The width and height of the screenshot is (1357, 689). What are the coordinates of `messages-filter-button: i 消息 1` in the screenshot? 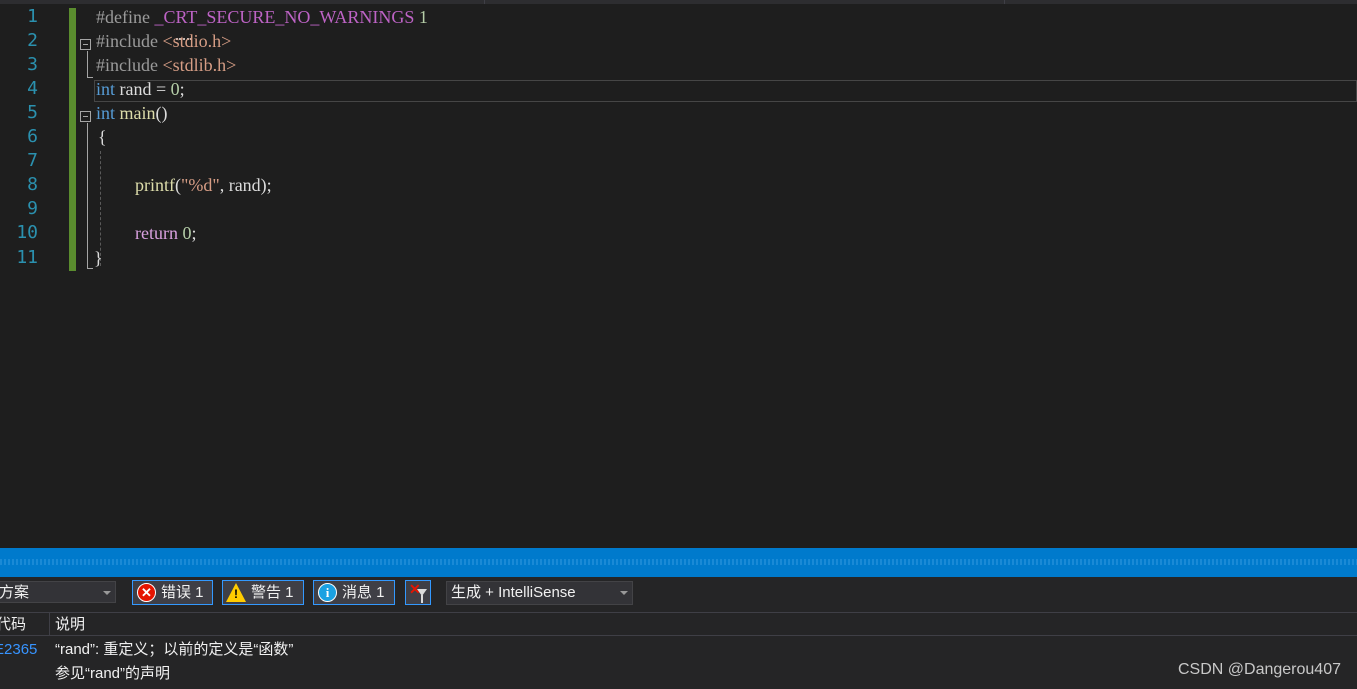 It's located at (354, 592).